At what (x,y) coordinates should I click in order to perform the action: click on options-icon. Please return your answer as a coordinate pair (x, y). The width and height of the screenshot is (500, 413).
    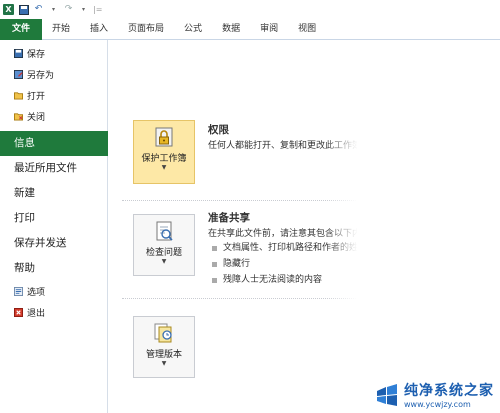
    Looking at the image, I should click on (18, 291).